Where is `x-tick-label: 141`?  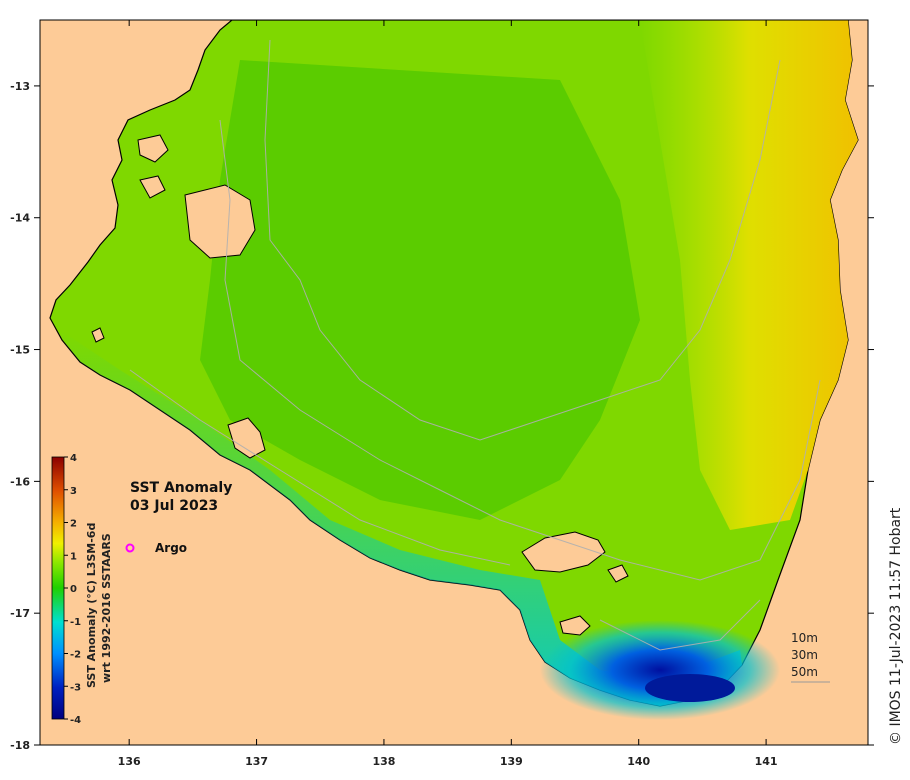
x-tick-label: 141 is located at coordinates (766, 761).